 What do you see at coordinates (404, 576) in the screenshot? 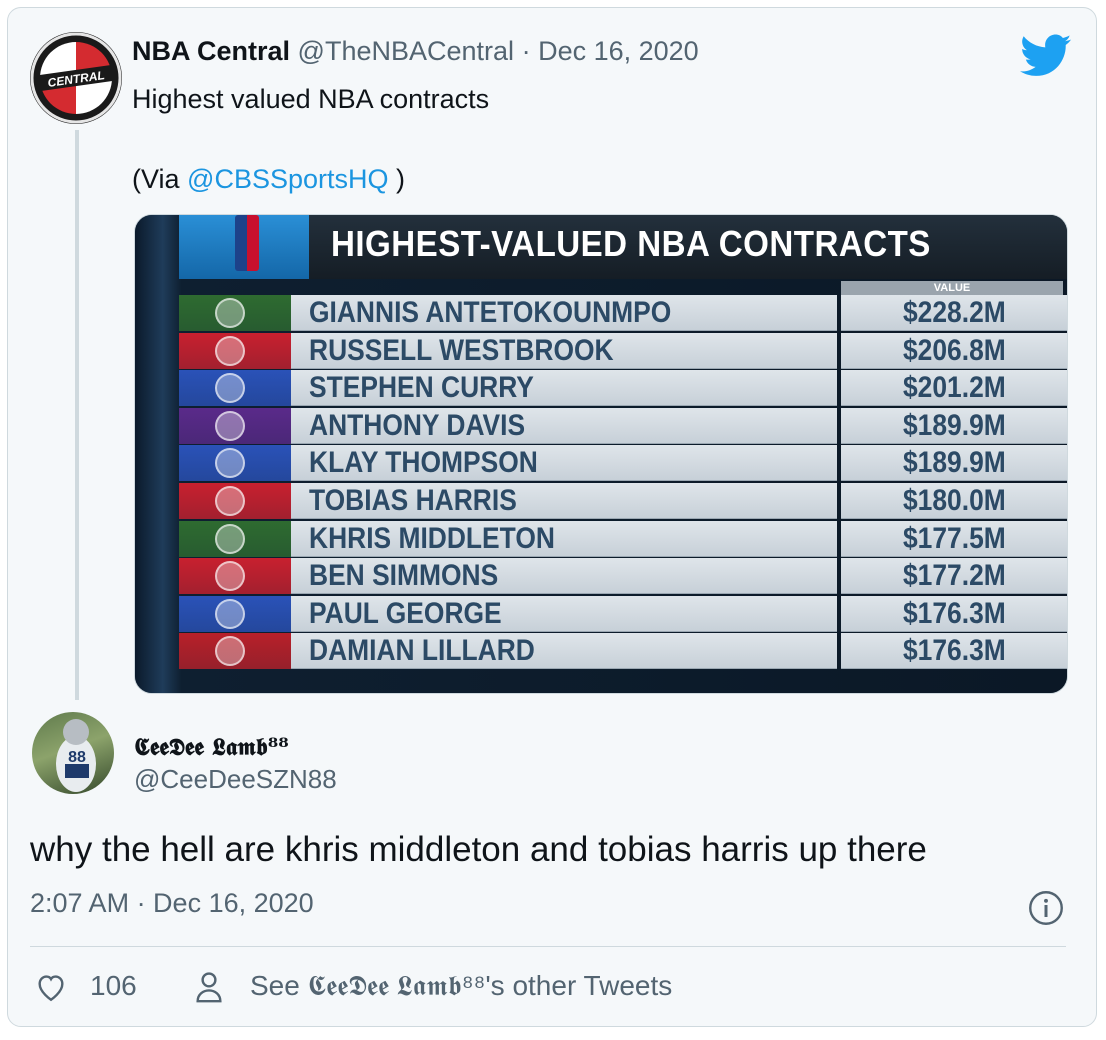
I see `player-name-text: BEN SIMMONS` at bounding box center [404, 576].